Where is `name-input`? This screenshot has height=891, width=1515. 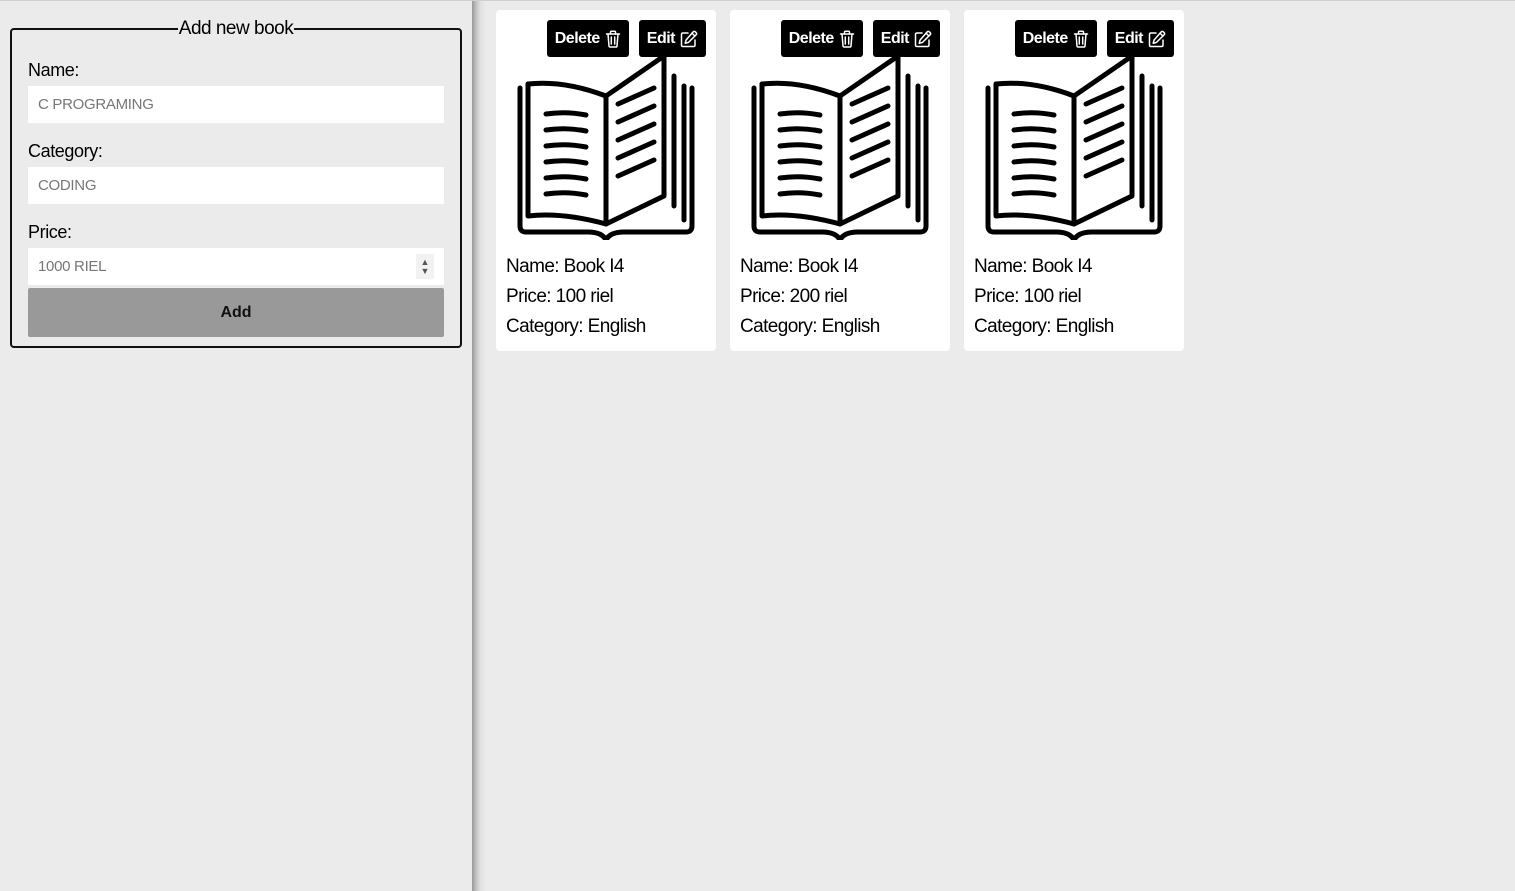 name-input is located at coordinates (236, 104).